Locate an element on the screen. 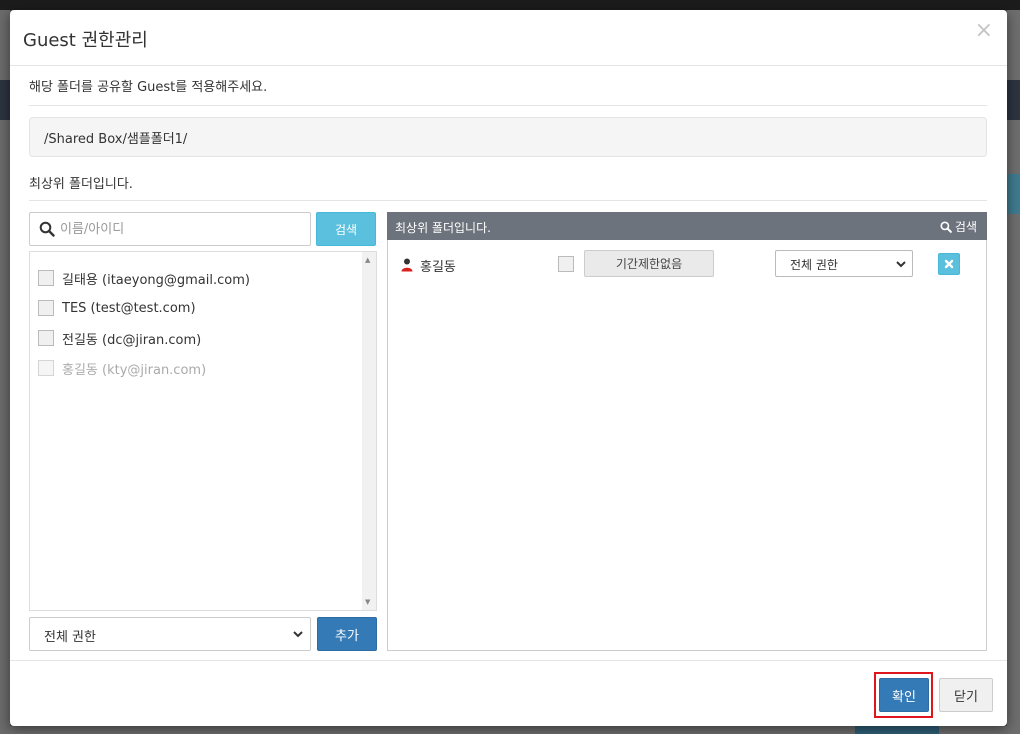 This screenshot has height=734, width=1020. table-row: 홍길동 기간제한없음 전체 권한 is located at coordinates (687, 264).